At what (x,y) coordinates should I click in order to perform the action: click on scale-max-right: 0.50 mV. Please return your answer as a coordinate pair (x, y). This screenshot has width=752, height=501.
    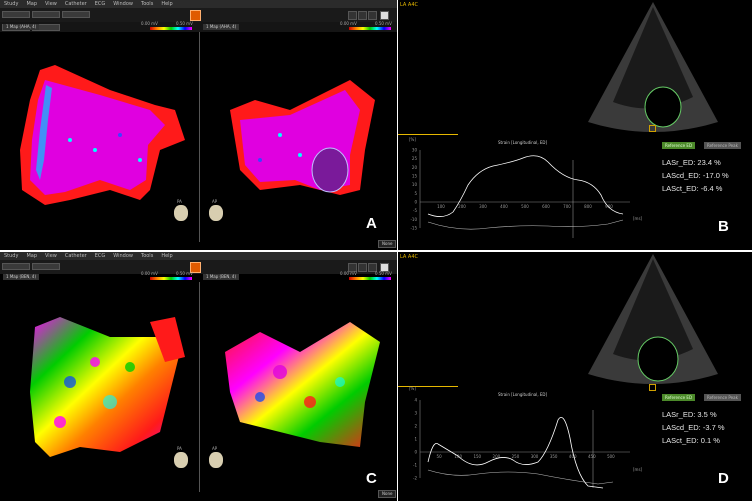
    Looking at the image, I should click on (383, 23).